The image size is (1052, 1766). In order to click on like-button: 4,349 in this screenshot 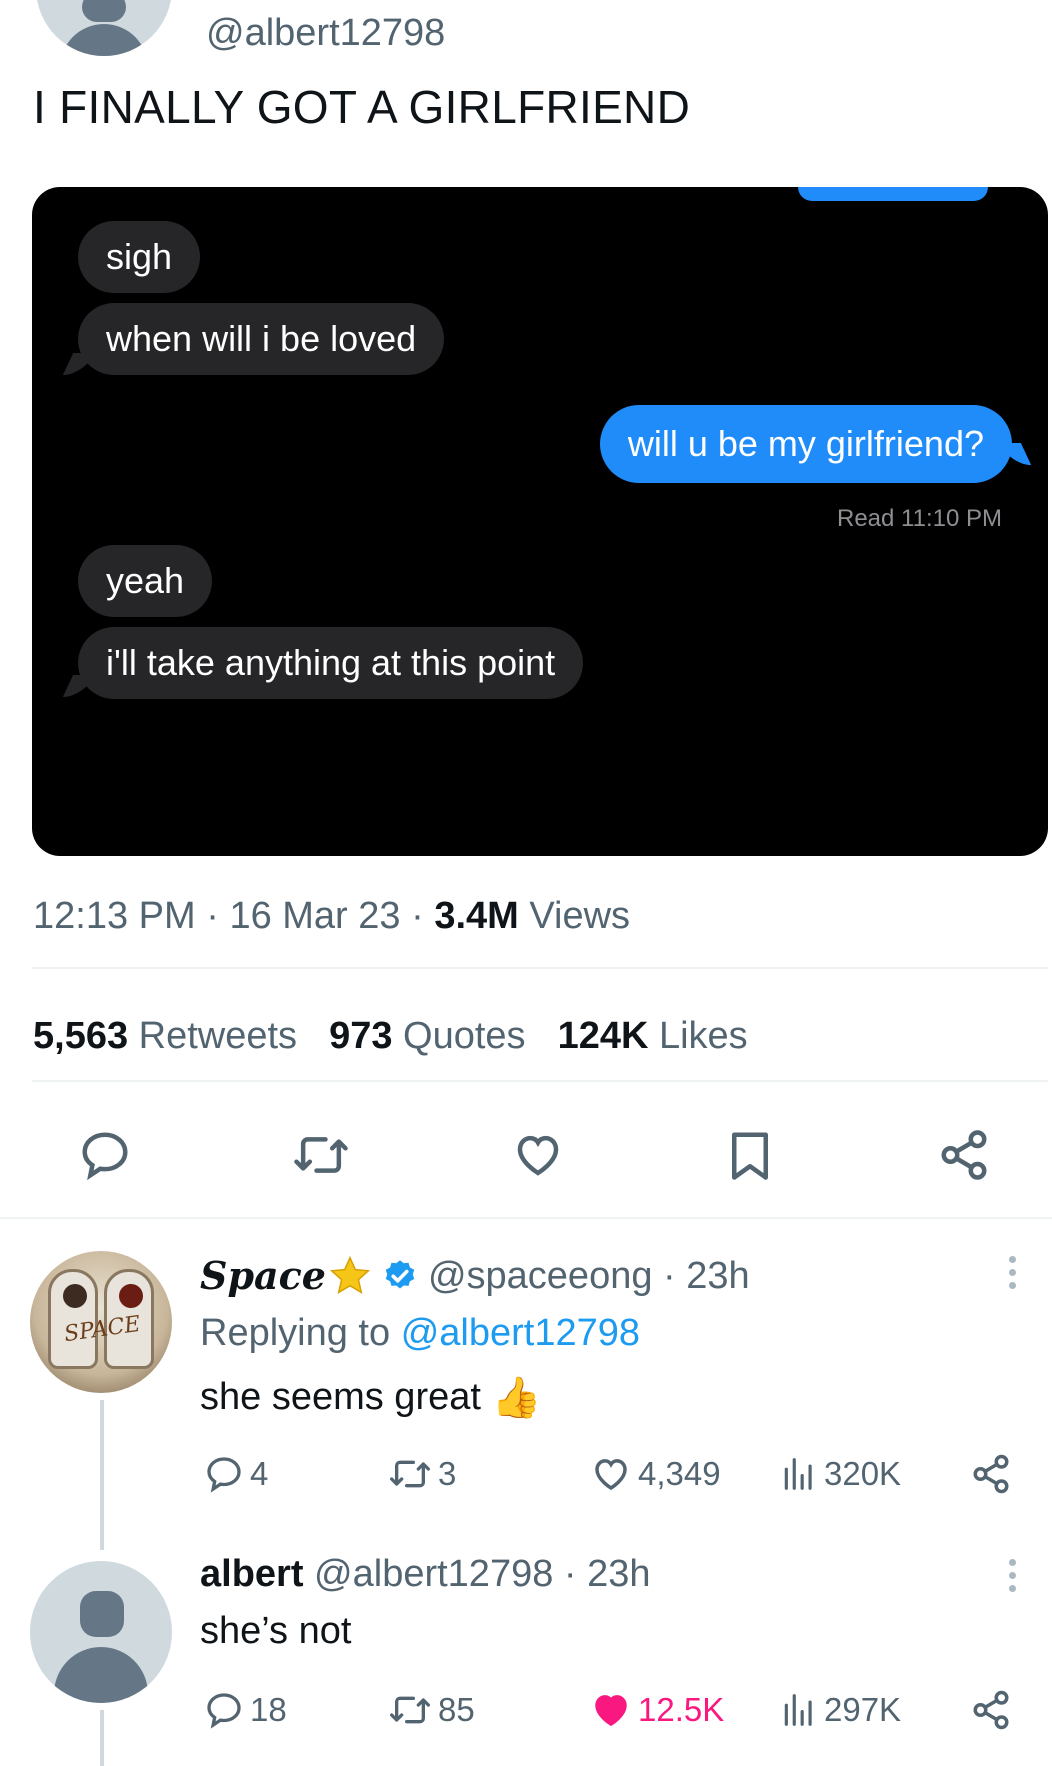, I will do `click(655, 1474)`.